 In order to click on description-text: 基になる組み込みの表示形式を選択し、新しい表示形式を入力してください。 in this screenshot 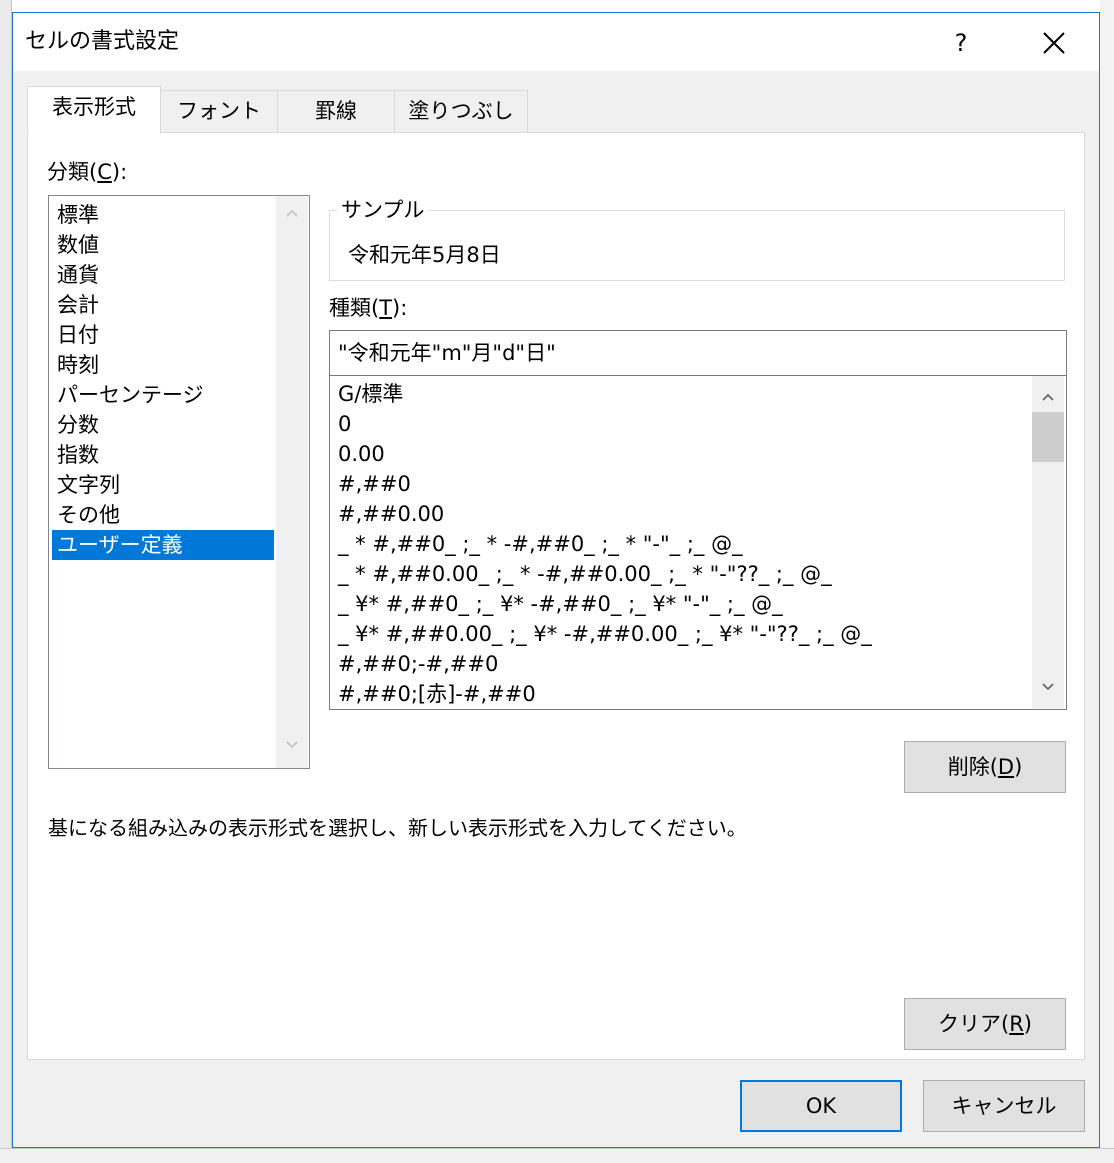, I will do `click(397, 828)`.